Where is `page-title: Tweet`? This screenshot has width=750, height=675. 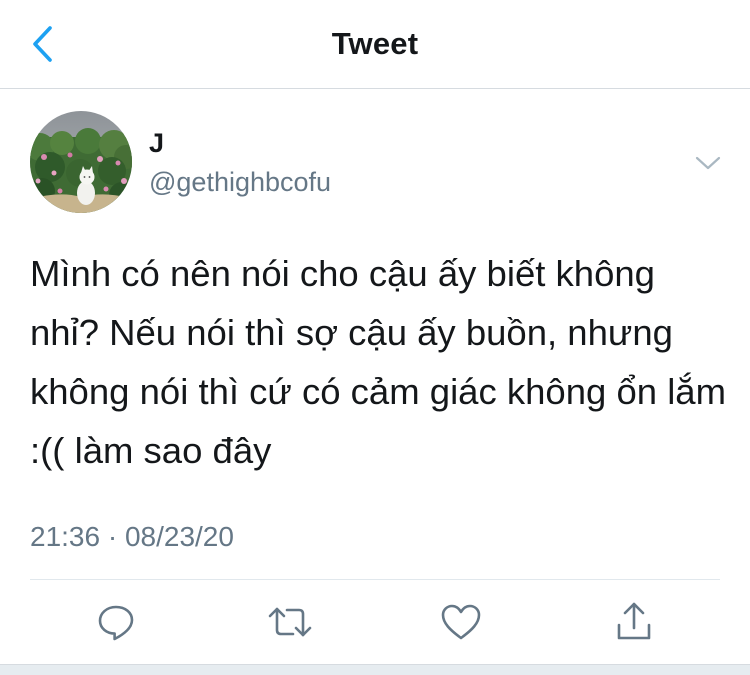 page-title: Tweet is located at coordinates (375, 43).